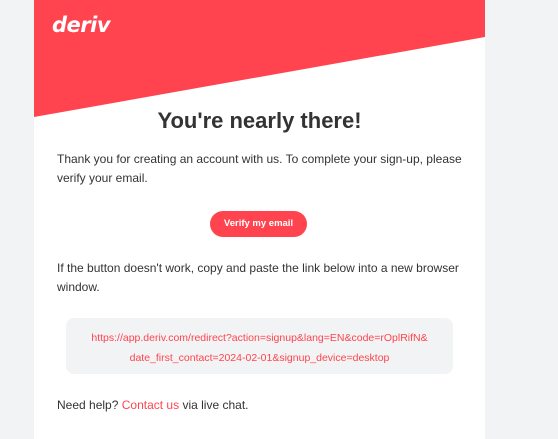  I want to click on deriv-logo: deriv, so click(81, 25).